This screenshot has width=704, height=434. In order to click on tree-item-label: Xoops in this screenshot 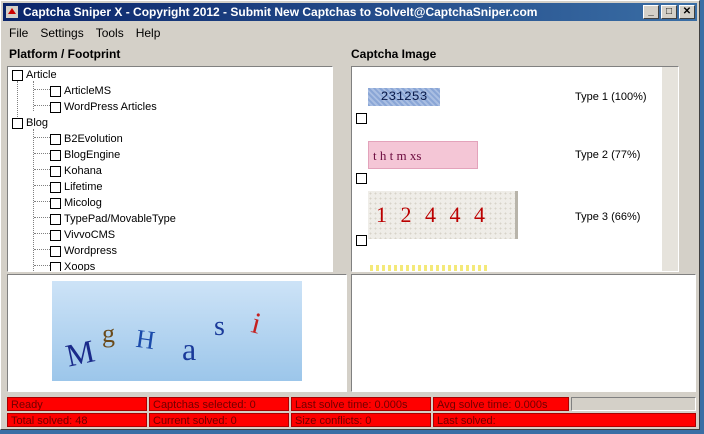, I will do `click(80, 266)`.